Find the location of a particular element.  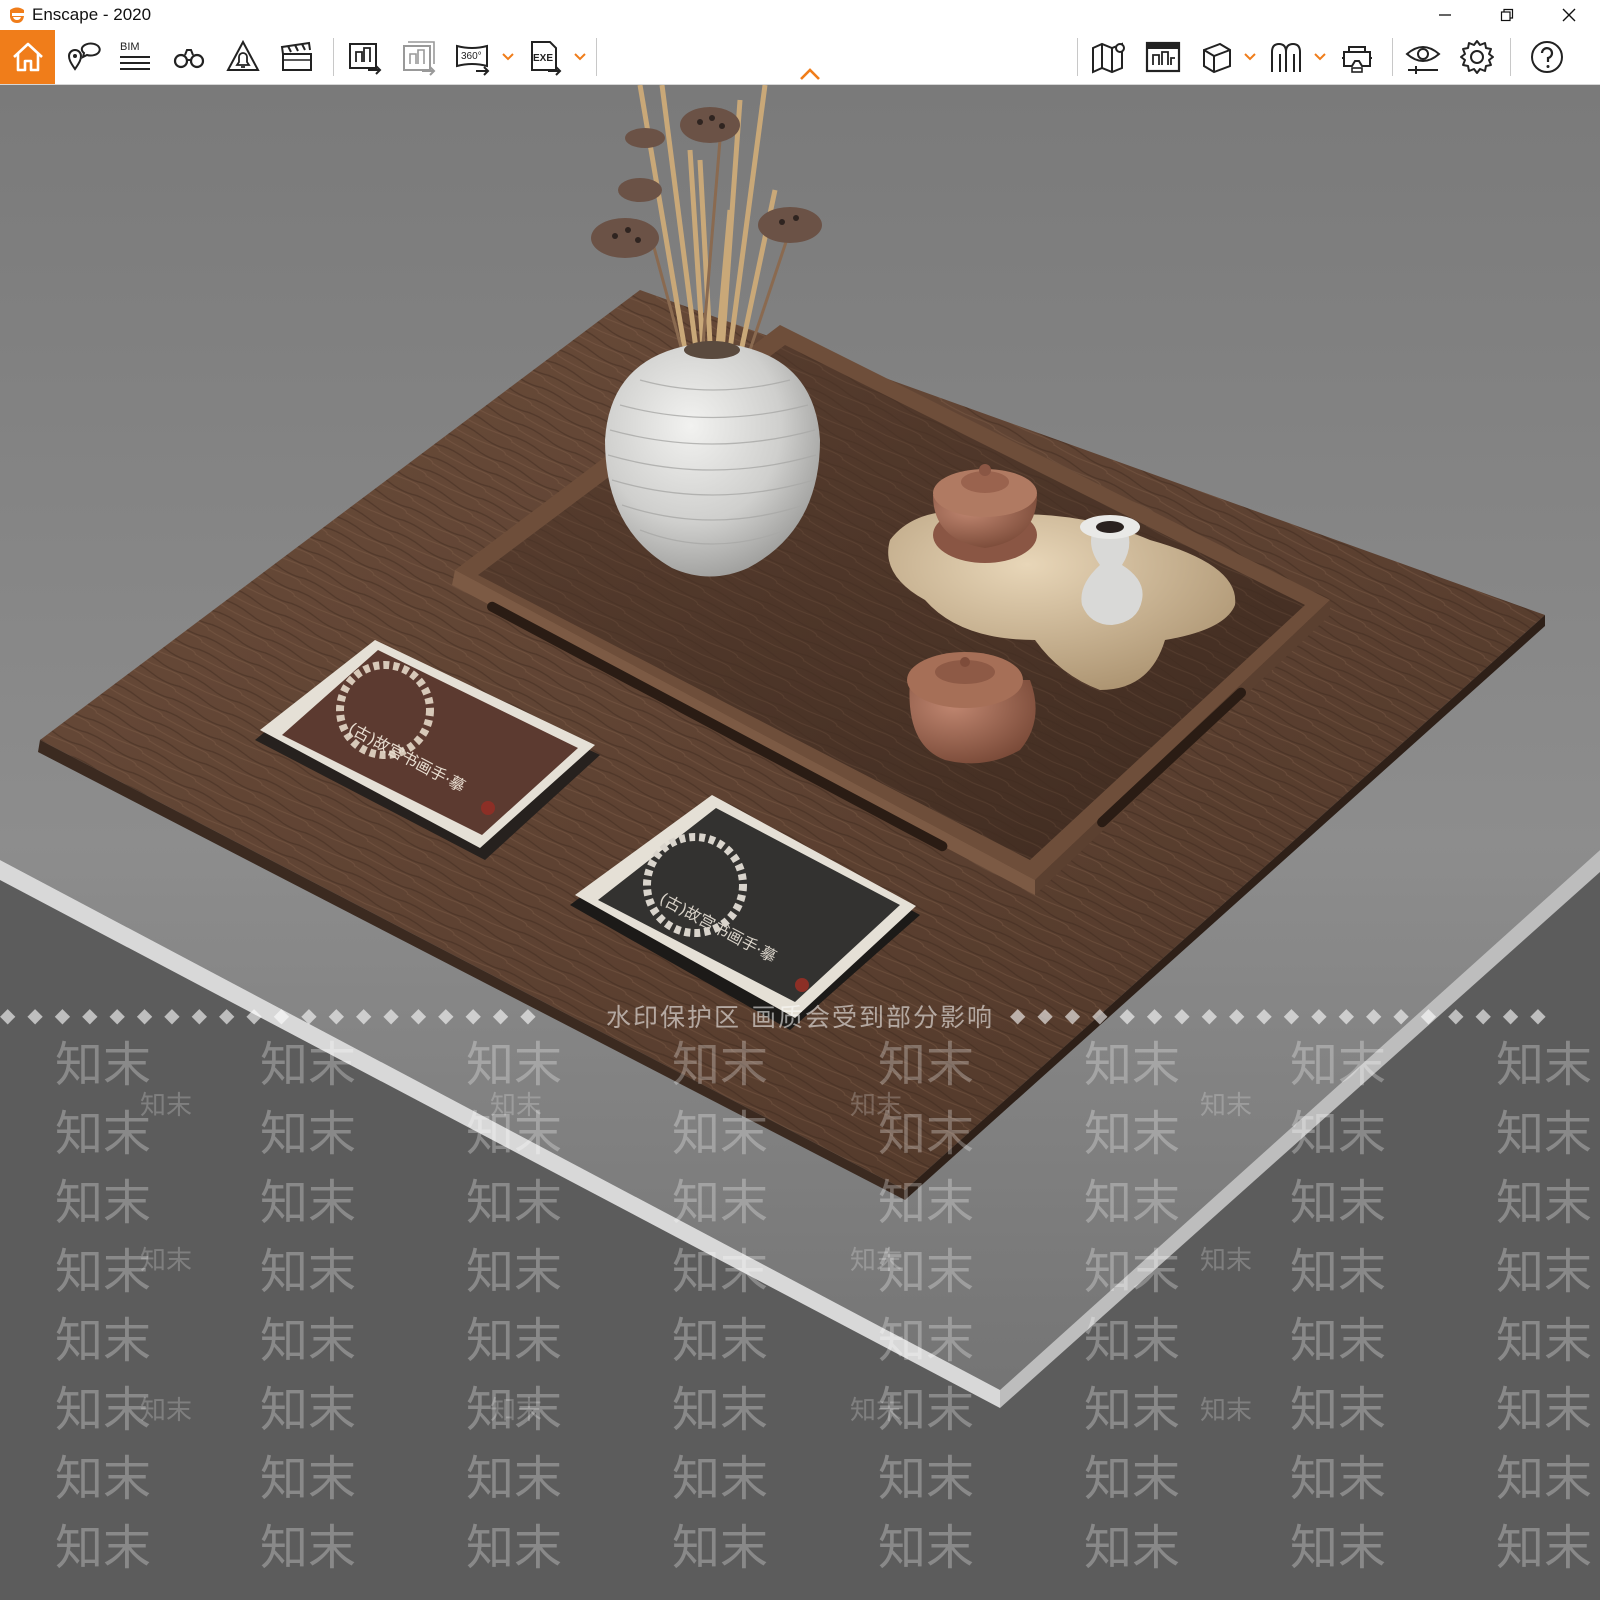

object-view-dropdown is located at coordinates (1250, 57).